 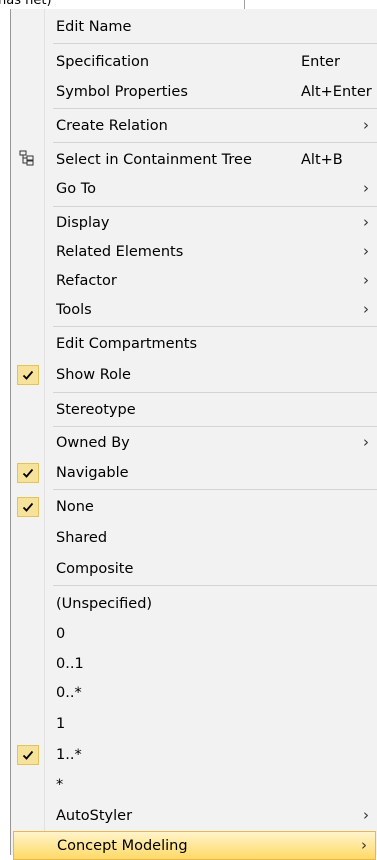 What do you see at coordinates (320, 61) in the screenshot?
I see `menu-item-shortcut: Enter` at bounding box center [320, 61].